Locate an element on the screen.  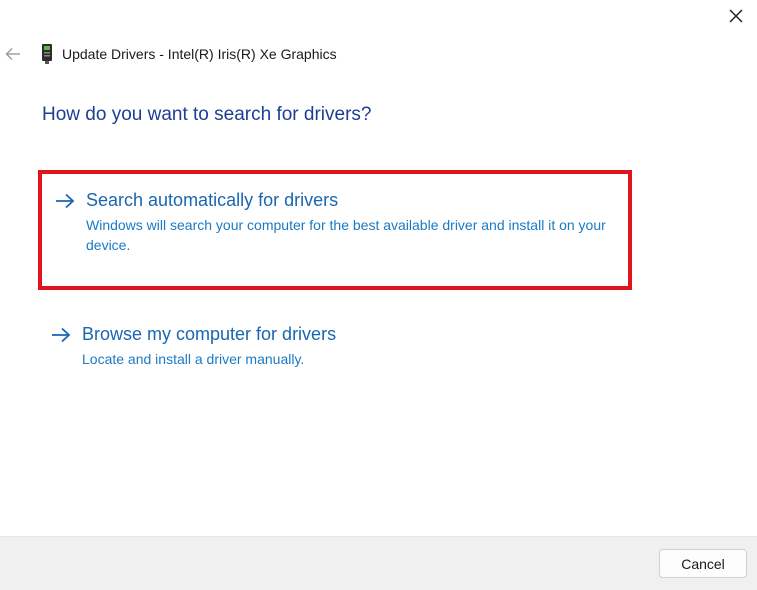
back-button is located at coordinates (13, 54).